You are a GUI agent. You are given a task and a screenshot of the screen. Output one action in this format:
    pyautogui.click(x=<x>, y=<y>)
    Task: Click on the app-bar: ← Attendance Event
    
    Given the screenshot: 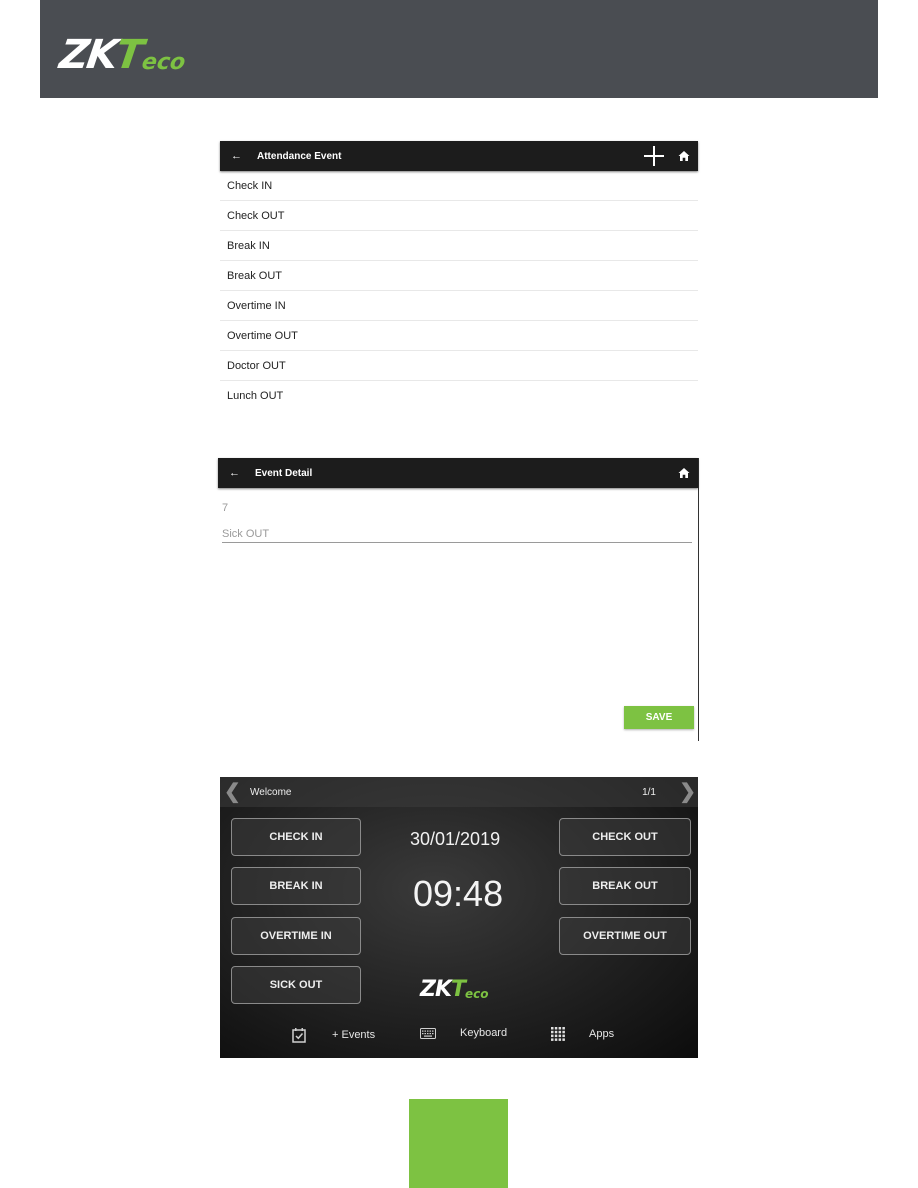 What is the action you would take?
    pyautogui.click(x=459, y=156)
    